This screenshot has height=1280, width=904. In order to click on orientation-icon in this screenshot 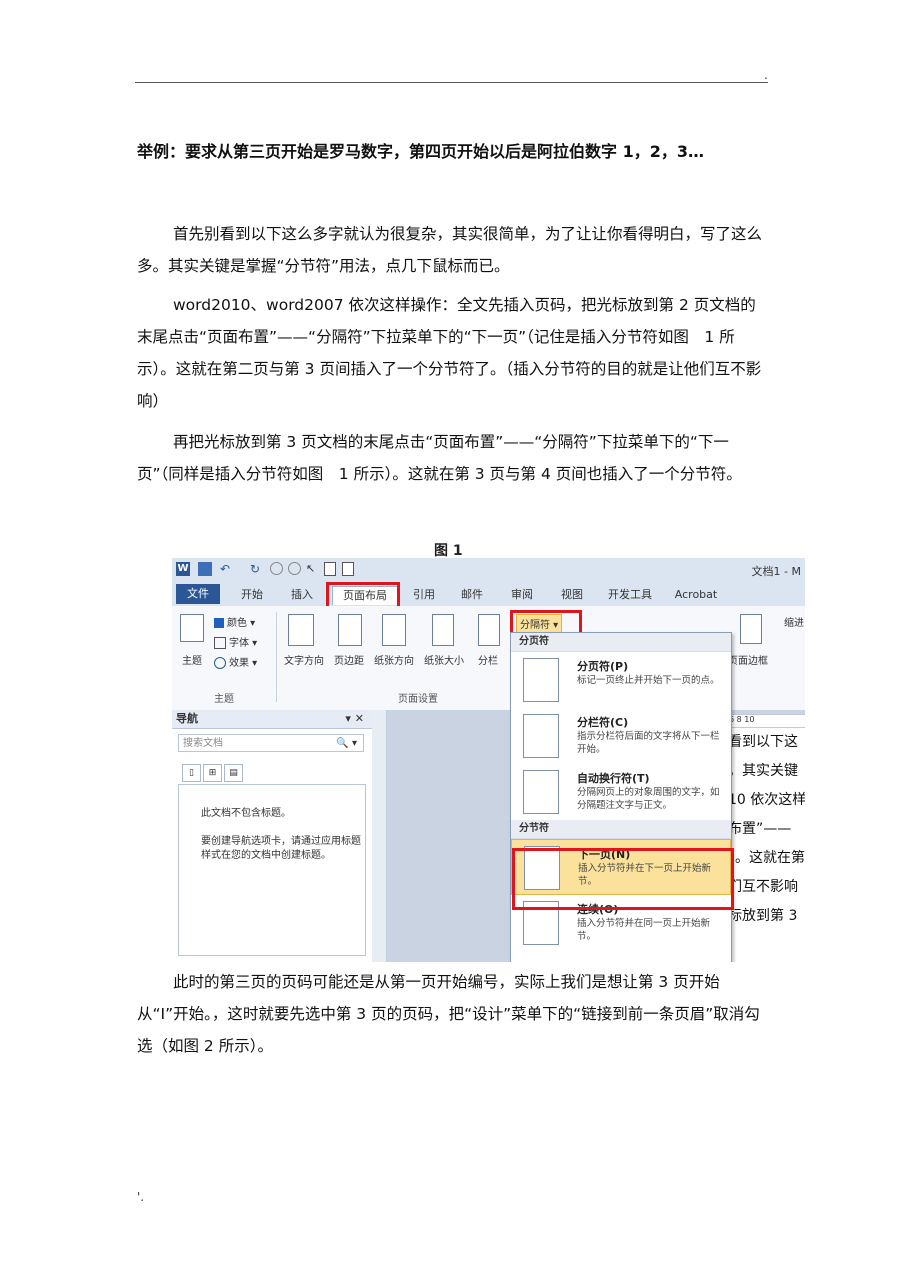, I will do `click(394, 630)`.